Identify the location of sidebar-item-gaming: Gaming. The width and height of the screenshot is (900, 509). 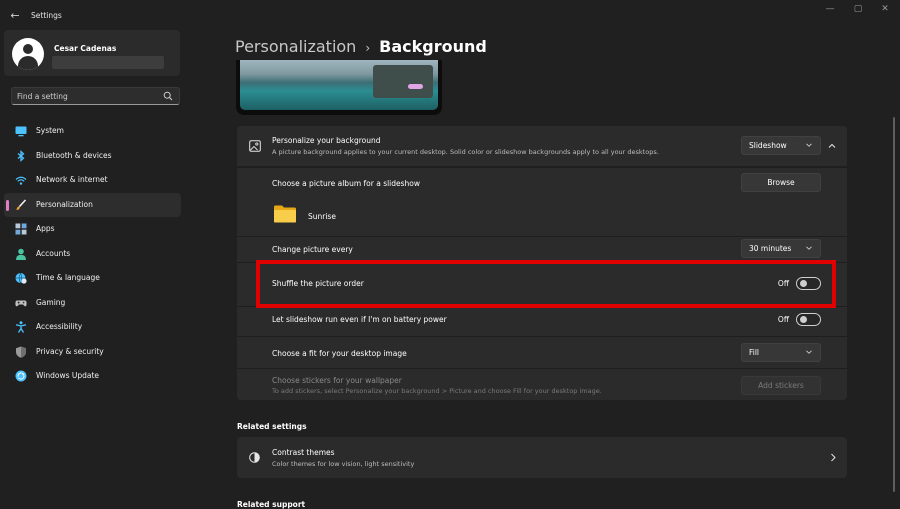
(92, 303).